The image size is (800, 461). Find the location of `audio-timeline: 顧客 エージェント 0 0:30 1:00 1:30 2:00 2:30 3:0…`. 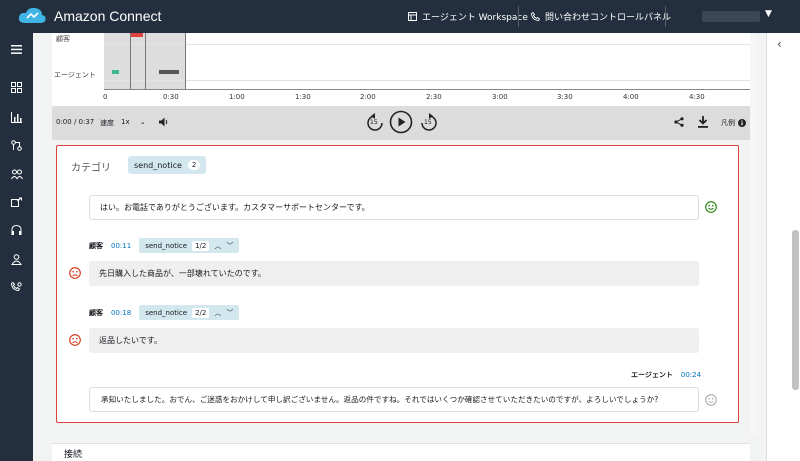

audio-timeline: 顧客 エージェント 0 0:30 1:00 1:30 2:00 2:30 3:0… is located at coordinates (401, 69).